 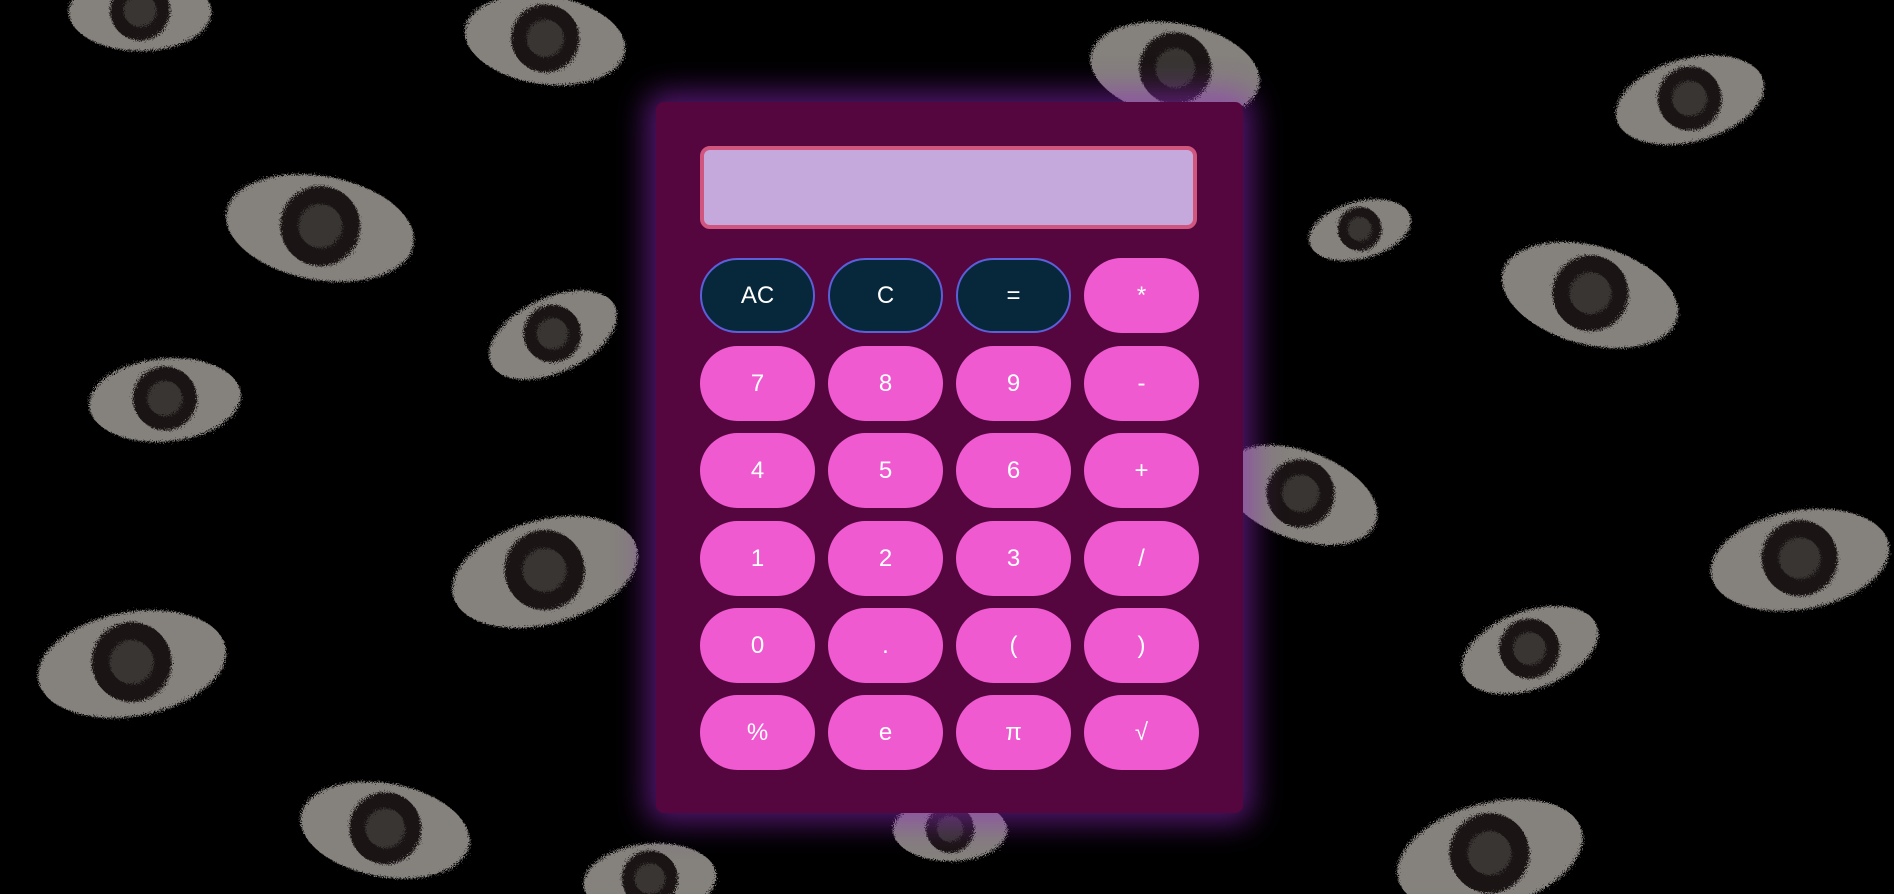 What do you see at coordinates (1013, 558) in the screenshot?
I see `digit-3-button: 3` at bounding box center [1013, 558].